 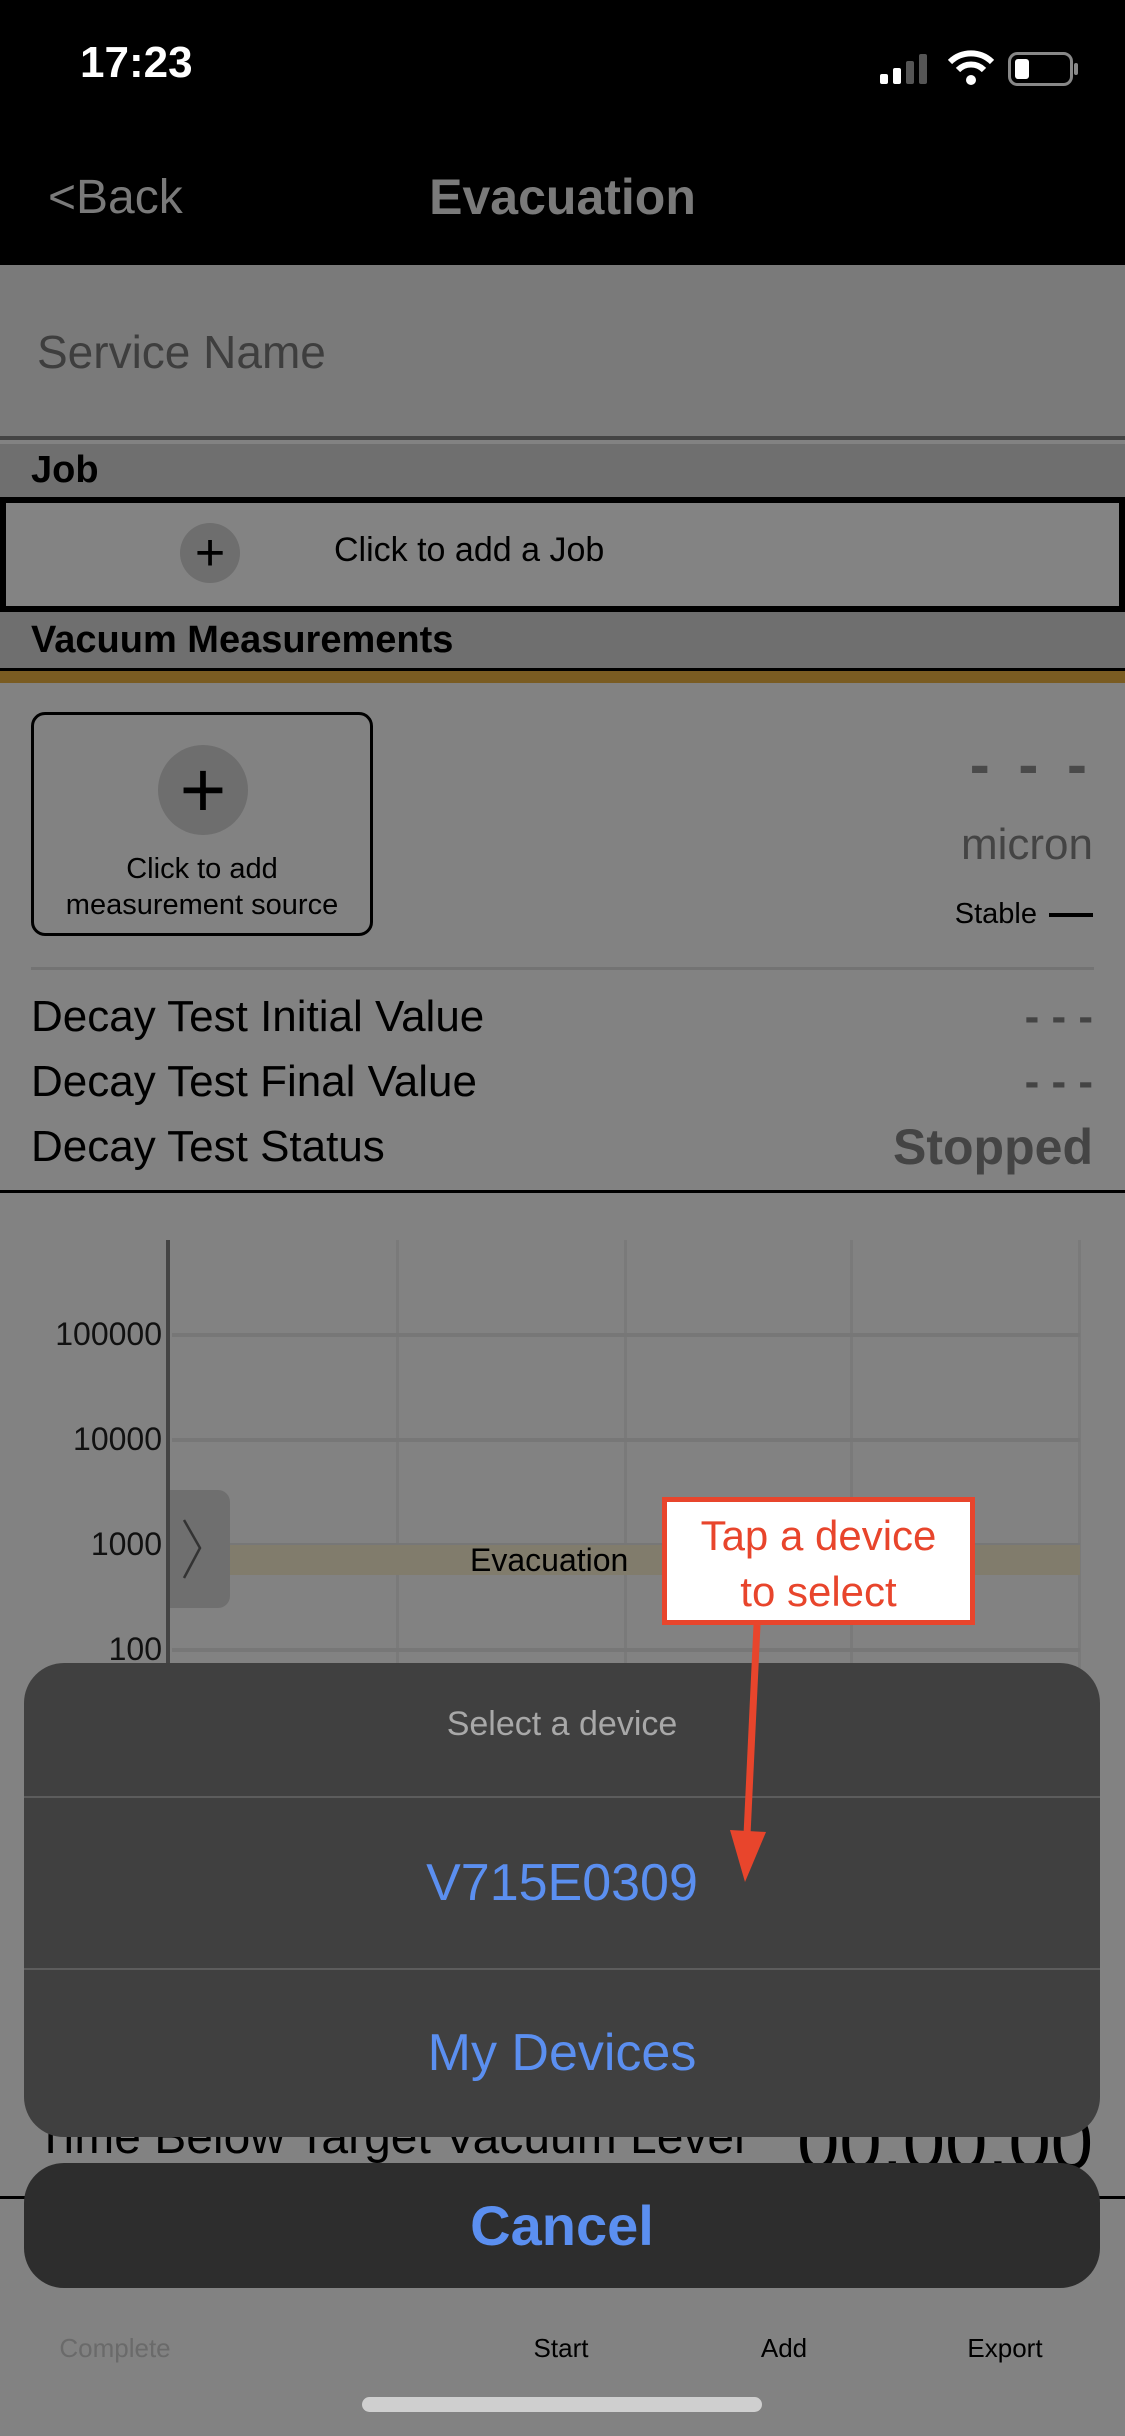 What do you see at coordinates (995, 914) in the screenshot?
I see `stability-label: Stable` at bounding box center [995, 914].